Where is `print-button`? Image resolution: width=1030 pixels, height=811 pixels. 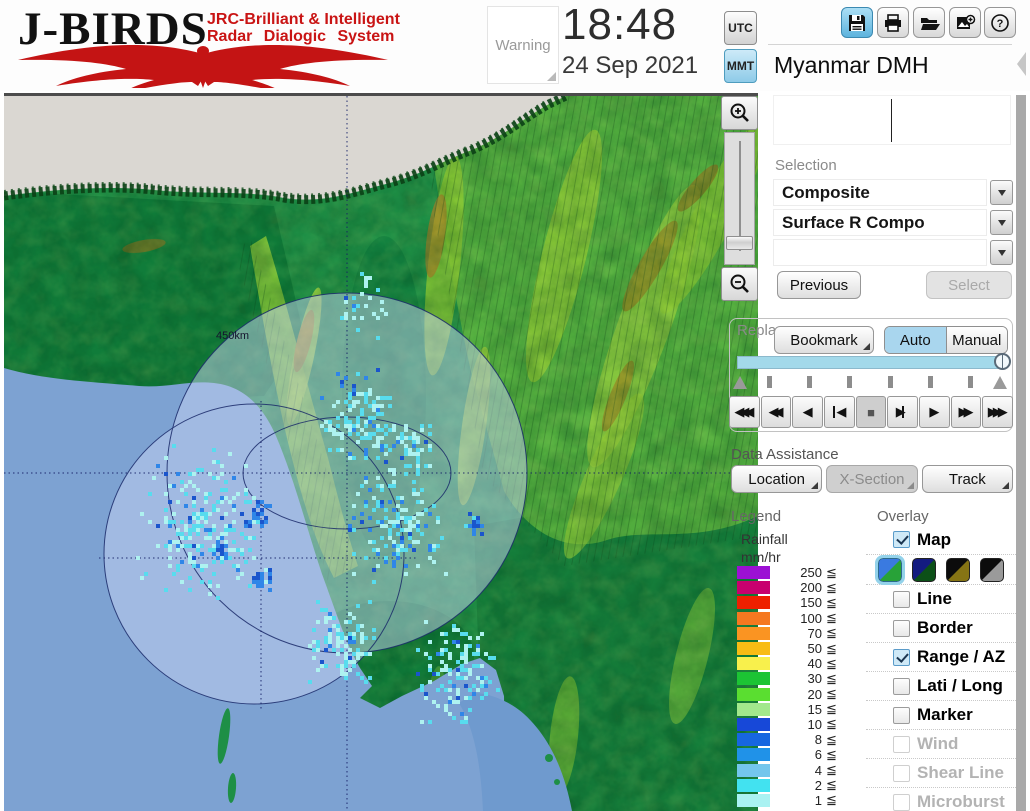 print-button is located at coordinates (893, 22).